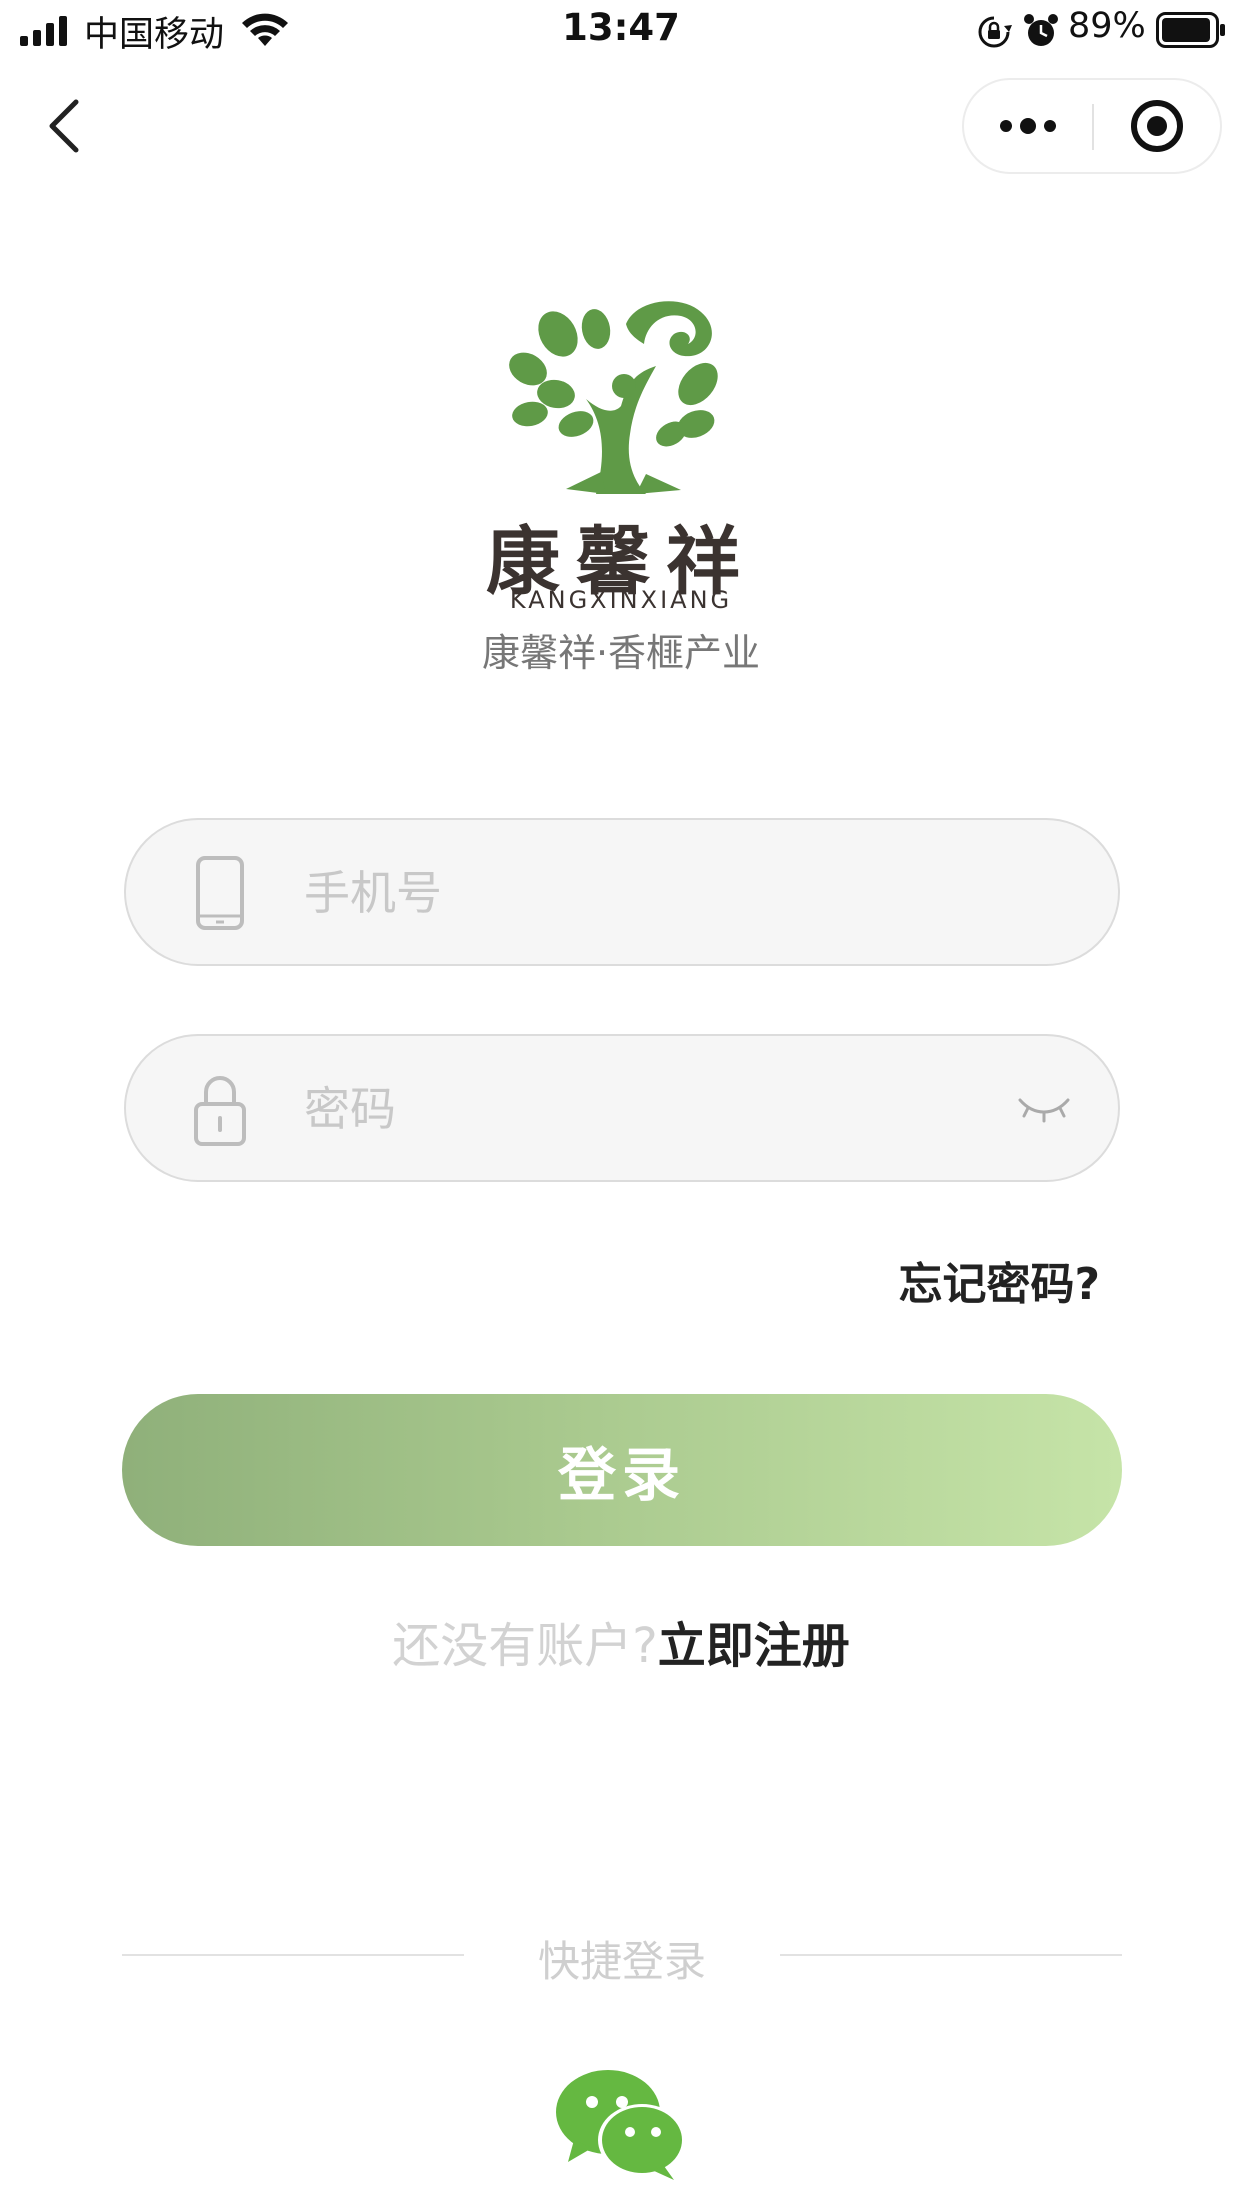 This screenshot has width=1242, height=2208. Describe the element at coordinates (754, 1646) in the screenshot. I see `register-link: 立即注册` at that location.